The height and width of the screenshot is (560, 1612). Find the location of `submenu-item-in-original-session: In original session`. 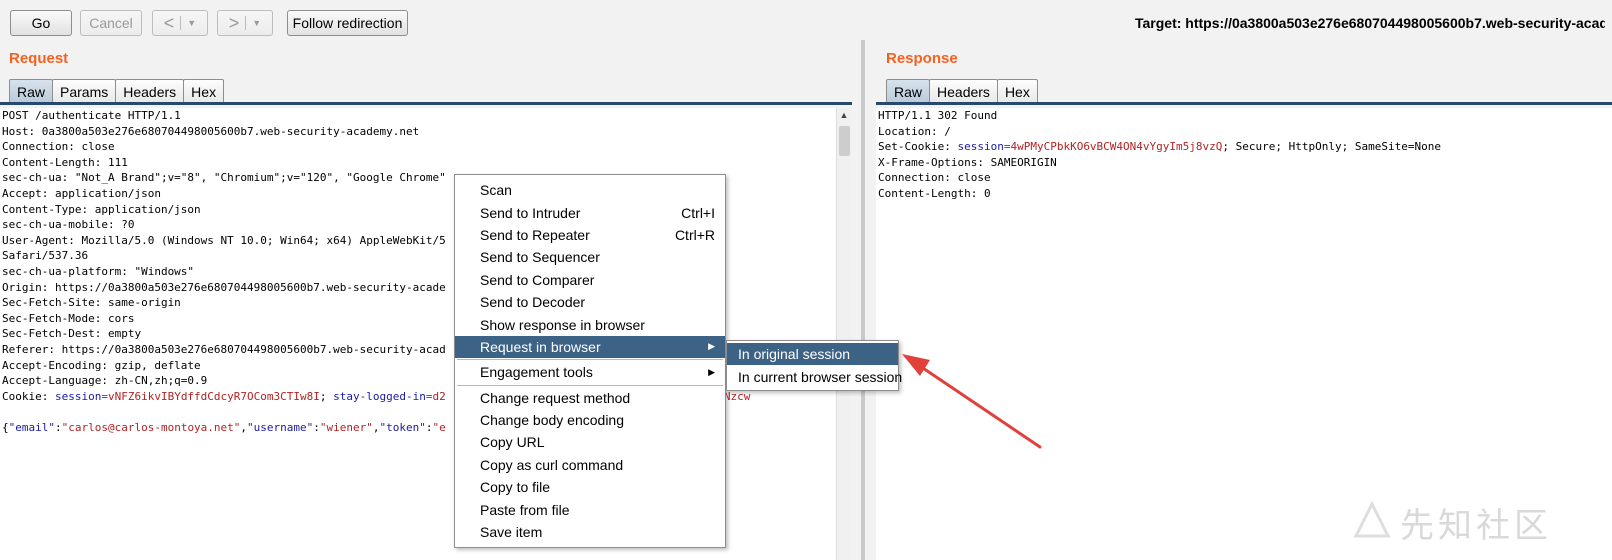

submenu-item-in-original-session: In original session is located at coordinates (812, 354).